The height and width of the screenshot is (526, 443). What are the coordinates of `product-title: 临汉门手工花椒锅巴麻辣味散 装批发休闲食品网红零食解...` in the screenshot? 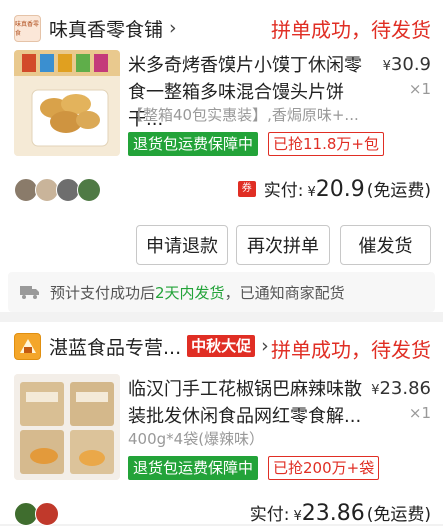 It's located at (253, 403).